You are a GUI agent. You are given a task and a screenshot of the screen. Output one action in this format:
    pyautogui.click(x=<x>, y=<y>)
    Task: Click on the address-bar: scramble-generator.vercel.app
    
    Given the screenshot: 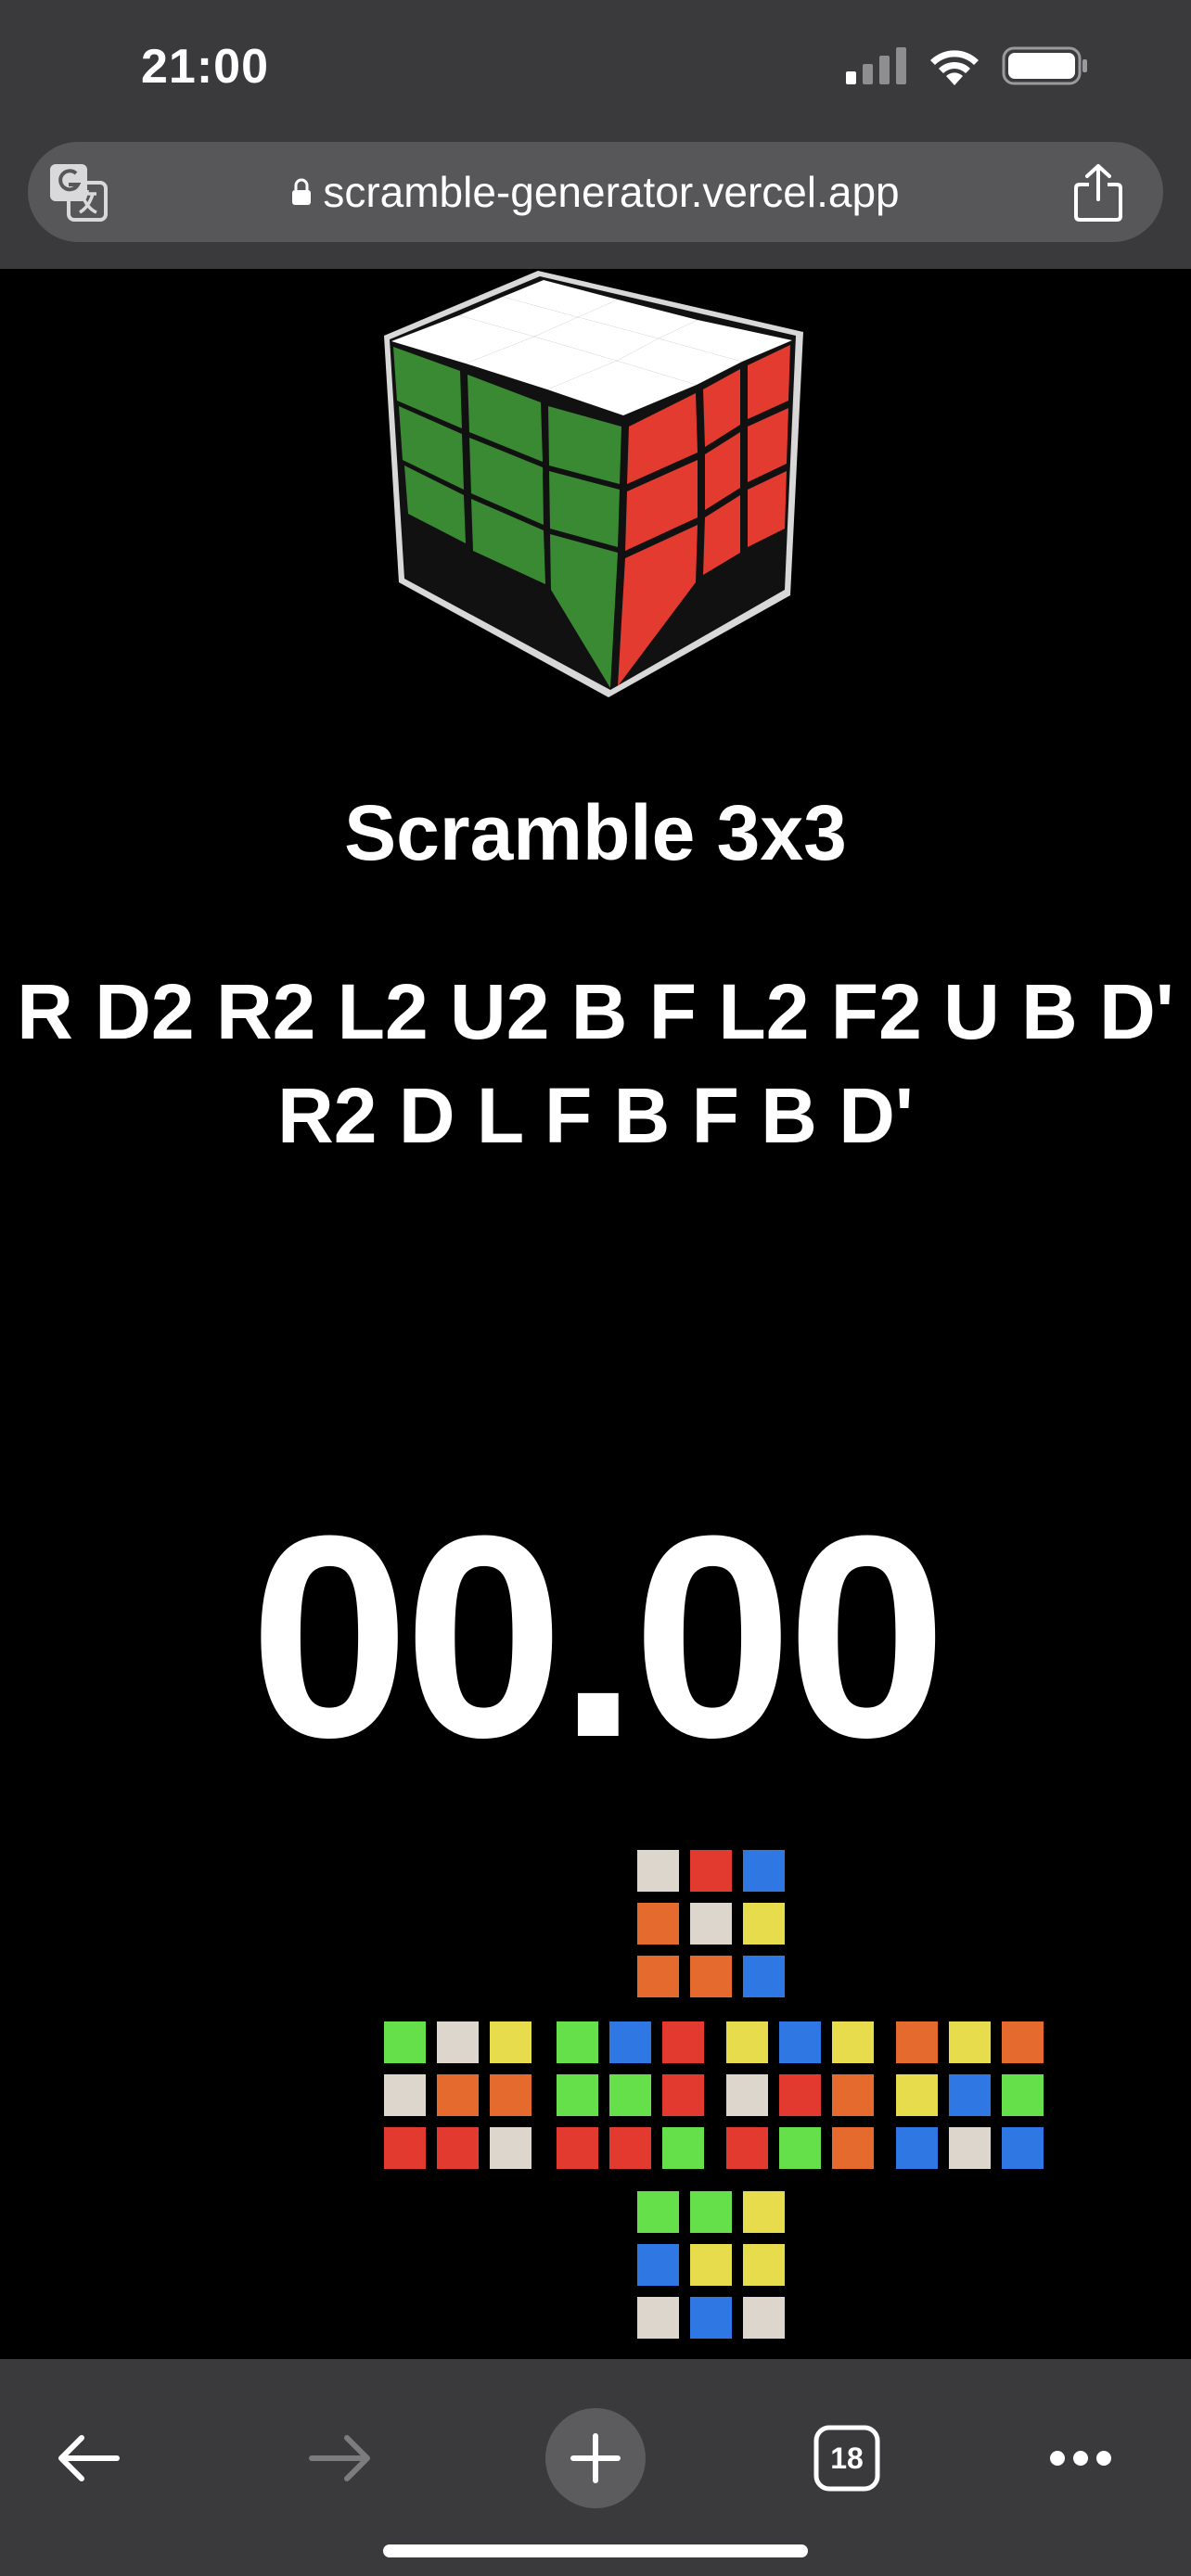 What is the action you would take?
    pyautogui.click(x=595, y=192)
    